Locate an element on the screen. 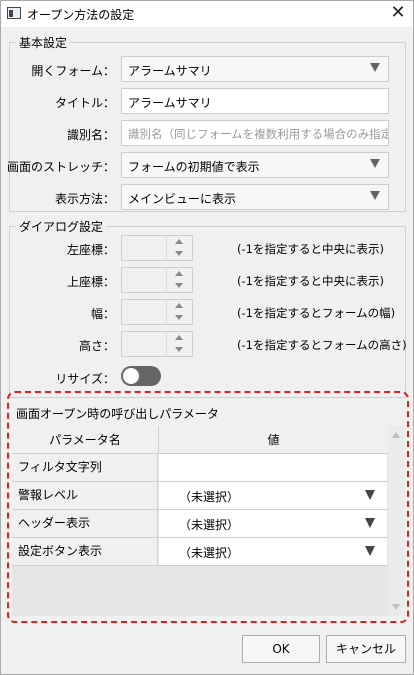  resize-toggle is located at coordinates (141, 376).